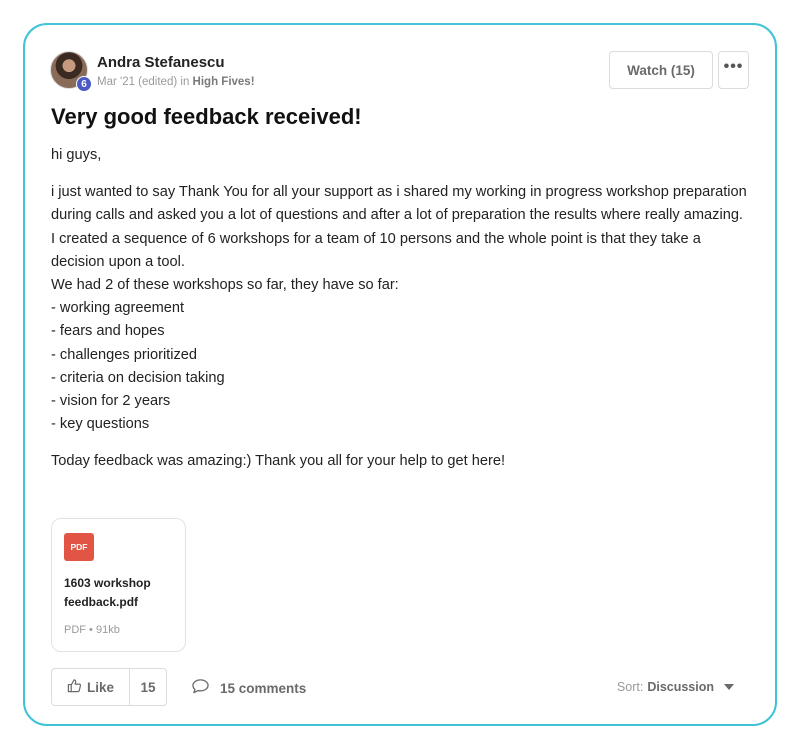  What do you see at coordinates (224, 82) in the screenshot?
I see `post-category-link: High Fives!` at bounding box center [224, 82].